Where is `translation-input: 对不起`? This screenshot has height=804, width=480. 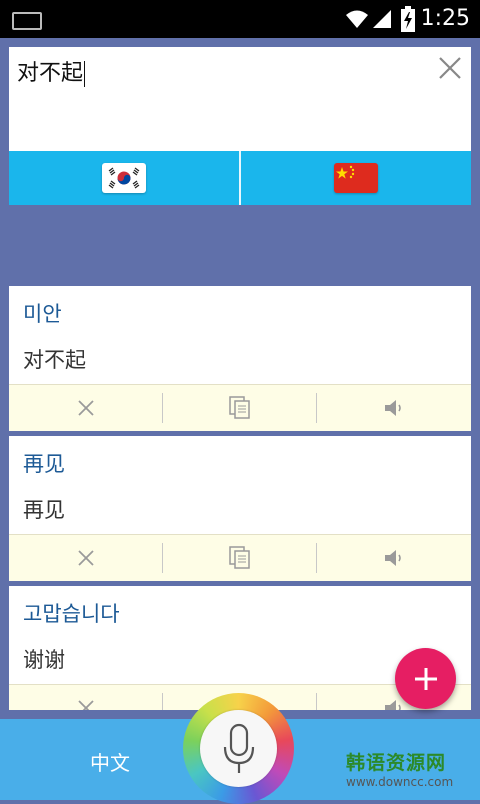 translation-input: 对不起 is located at coordinates (51, 71).